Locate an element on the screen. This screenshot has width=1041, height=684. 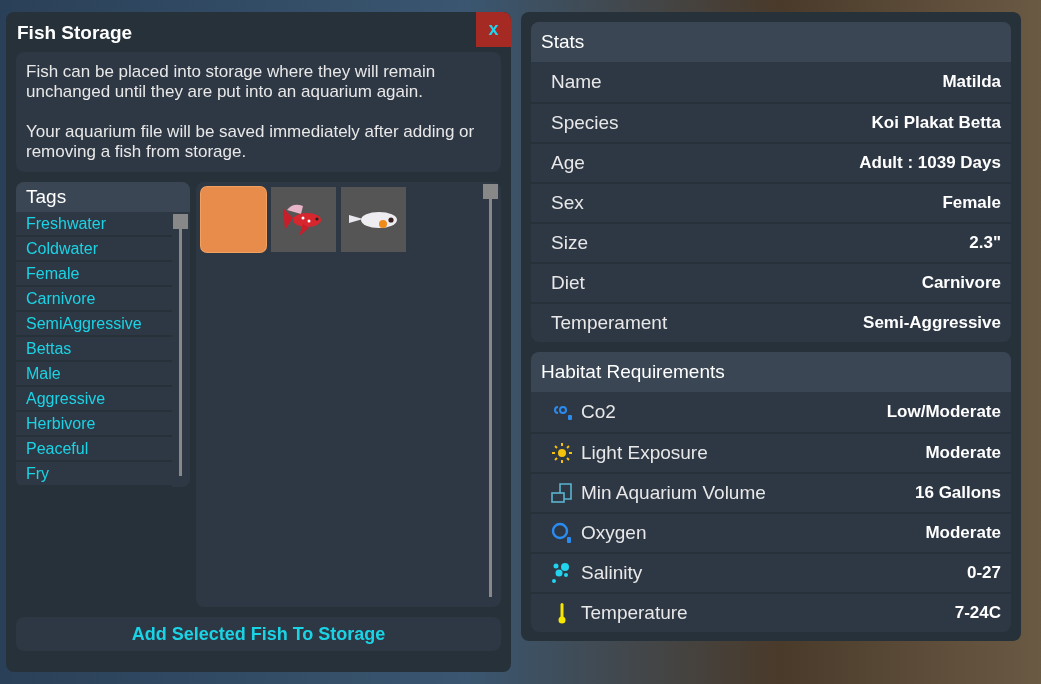
tag-item: Carnivore is located at coordinates (94, 299).